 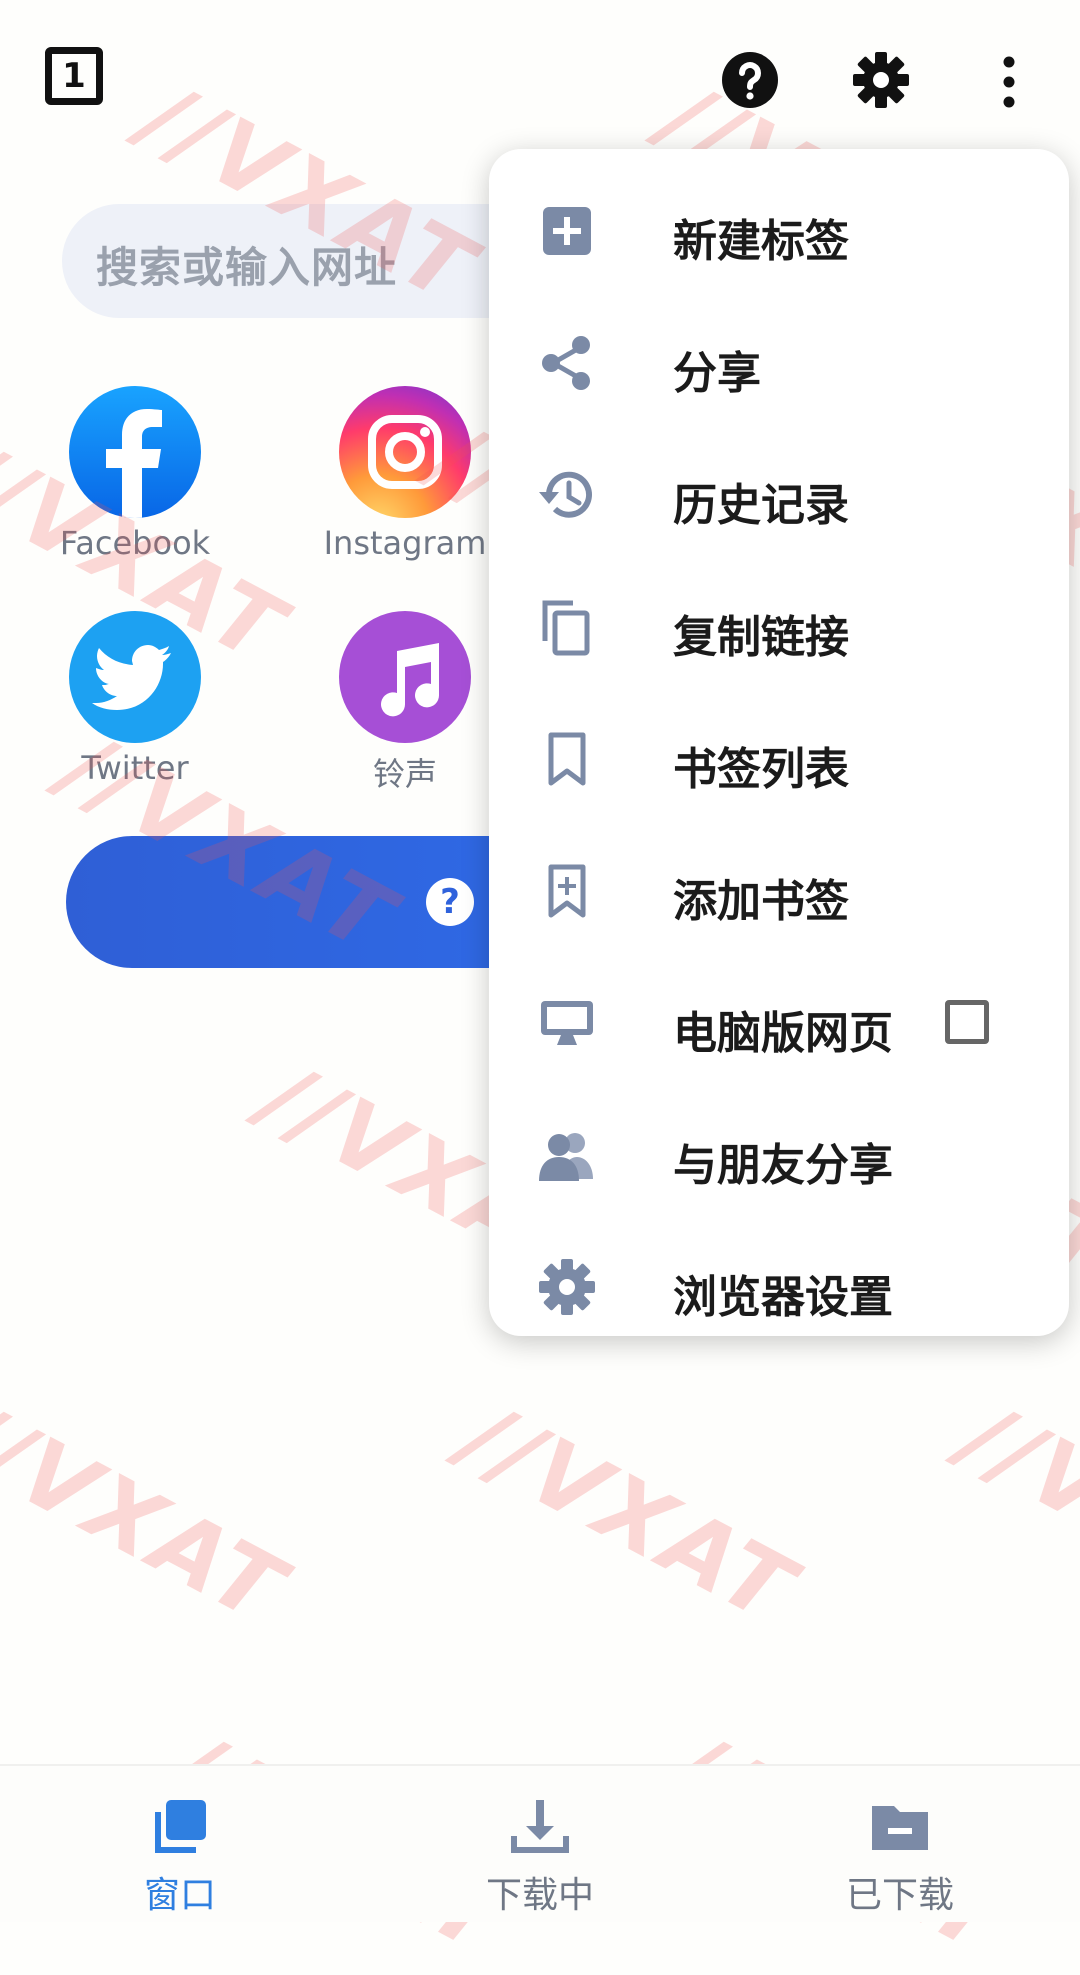 What do you see at coordinates (761, 505) in the screenshot?
I see `menu-item-label: 历史记录` at bounding box center [761, 505].